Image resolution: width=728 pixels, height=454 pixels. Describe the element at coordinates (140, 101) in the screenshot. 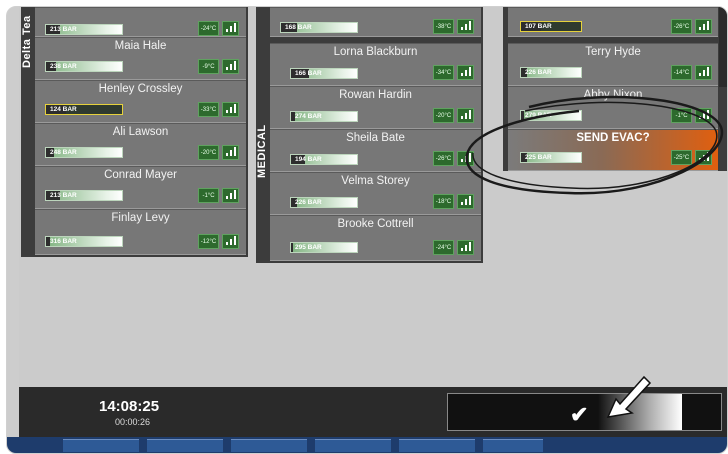

I see `diver-row: Henley Crossley 124 BAR -33°C` at that location.